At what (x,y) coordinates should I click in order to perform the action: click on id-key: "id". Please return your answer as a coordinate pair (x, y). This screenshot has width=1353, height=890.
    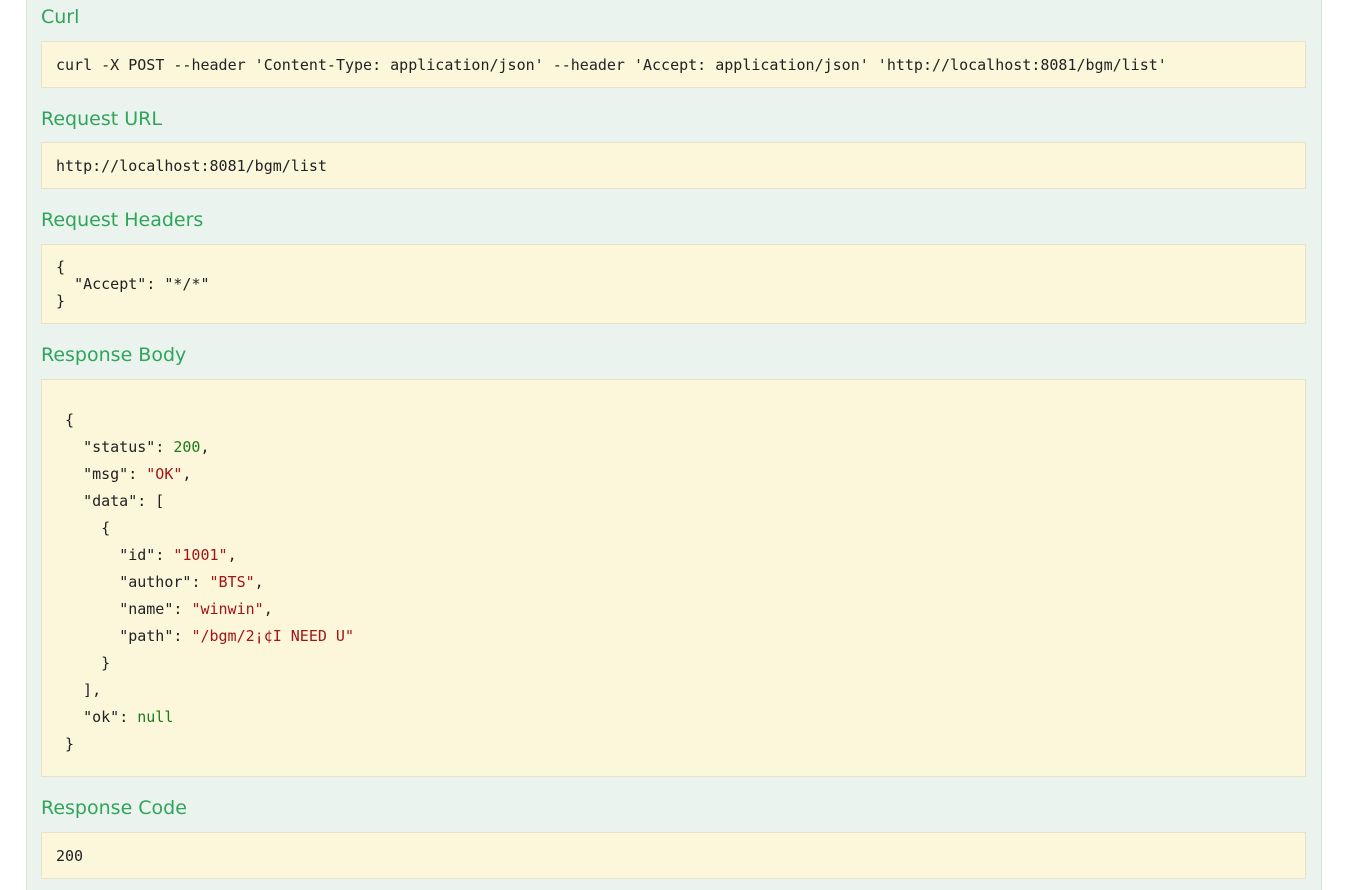
    Looking at the image, I should click on (137, 555).